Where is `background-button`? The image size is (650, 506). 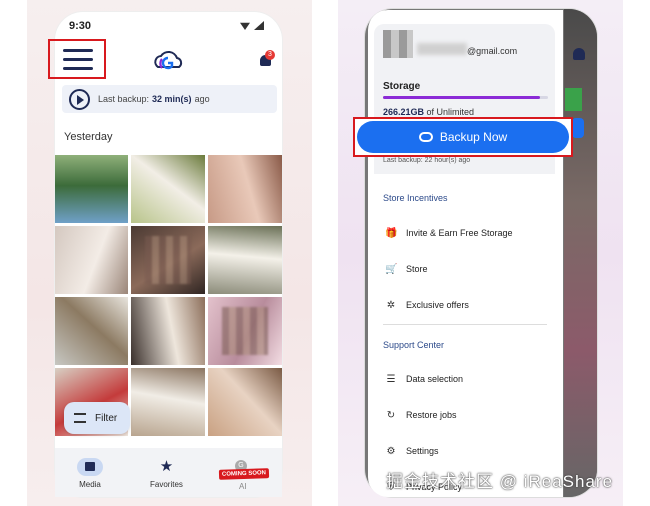
background-button is located at coordinates (573, 99).